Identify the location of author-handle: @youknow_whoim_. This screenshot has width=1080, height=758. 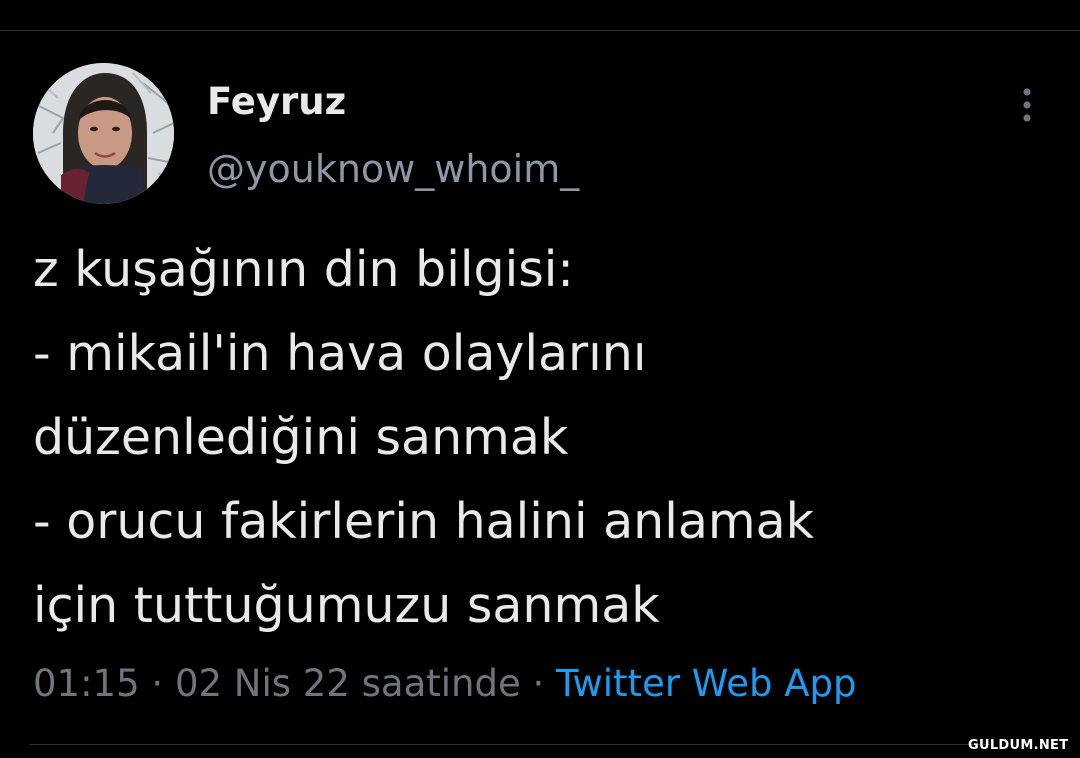
(393, 169).